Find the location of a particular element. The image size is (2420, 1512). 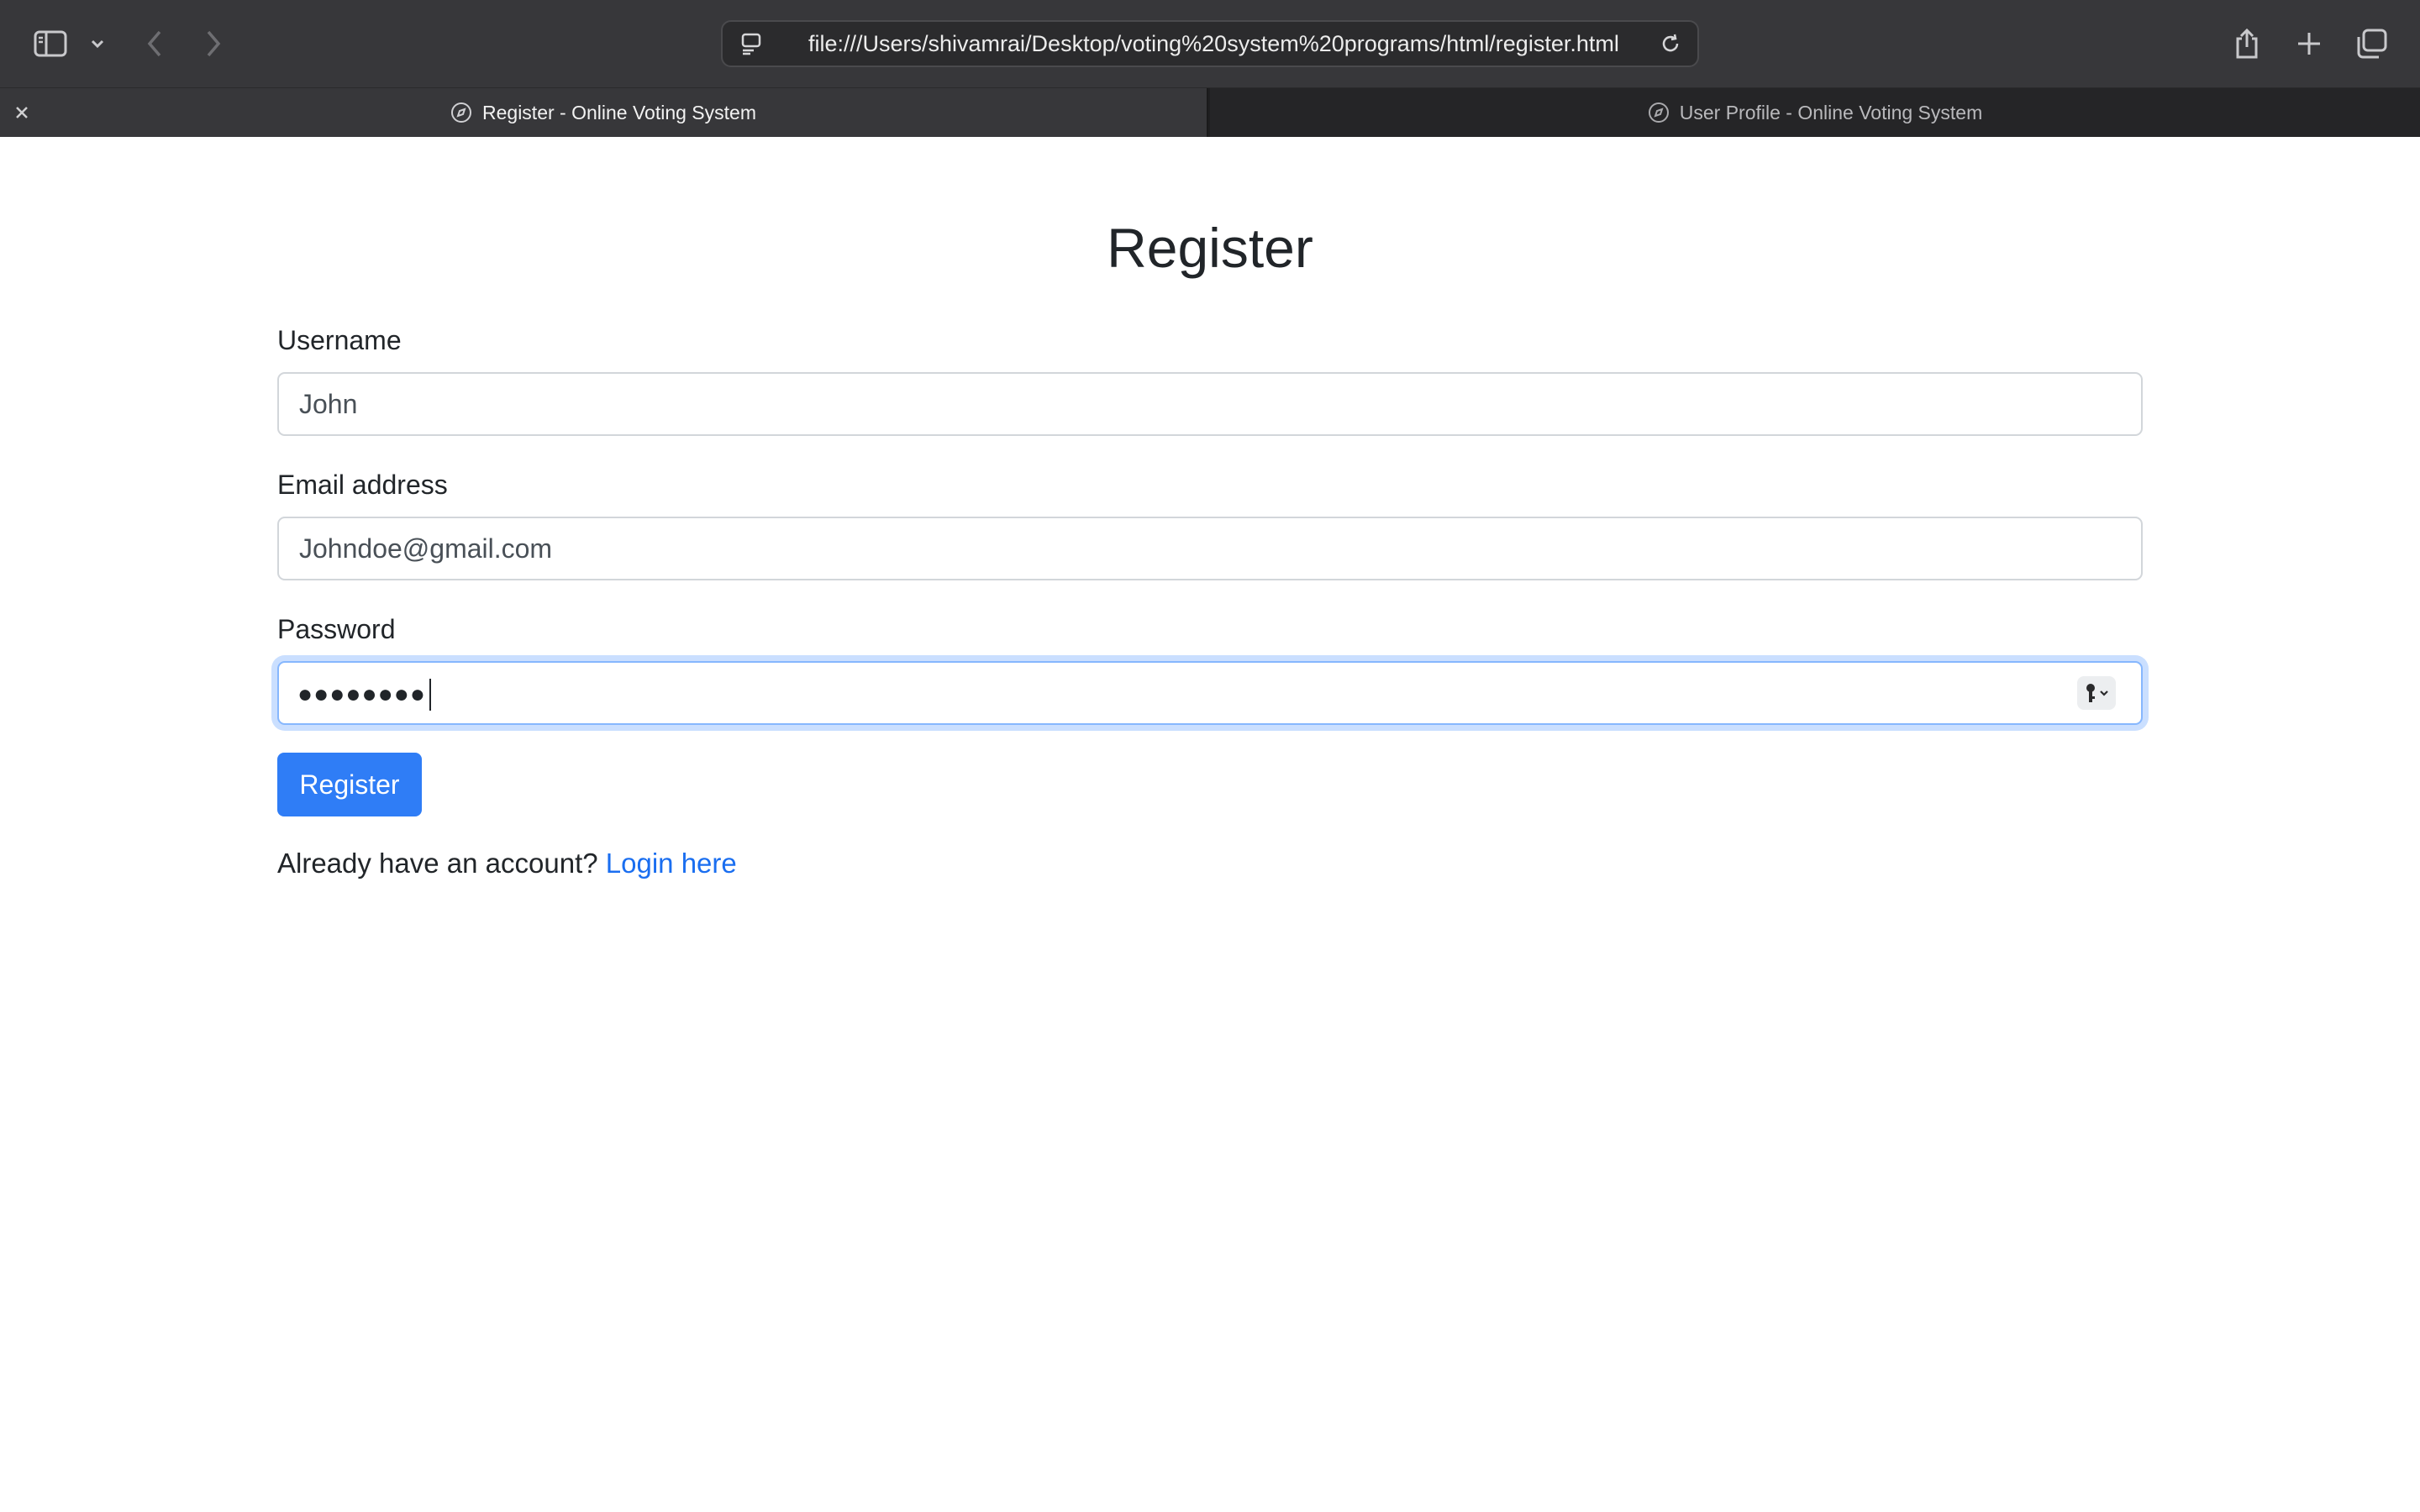

password-masked-value: ●●●●●●●● is located at coordinates (361, 694).